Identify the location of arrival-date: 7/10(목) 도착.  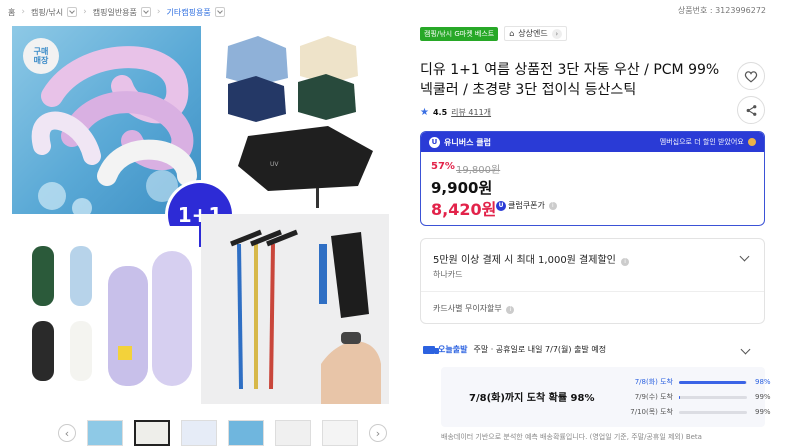
(651, 412).